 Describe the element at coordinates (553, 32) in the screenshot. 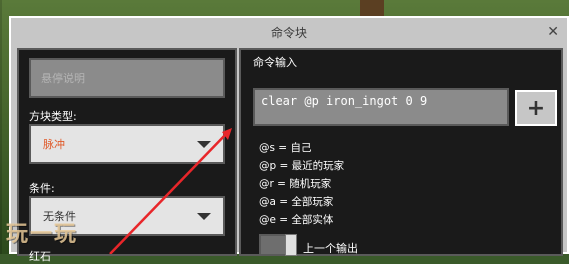

I see `close-icon: ✕` at that location.